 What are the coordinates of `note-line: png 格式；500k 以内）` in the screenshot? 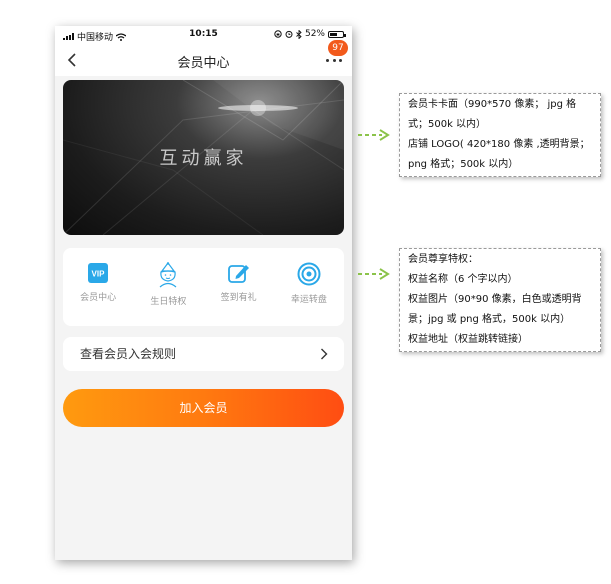 It's located at (463, 164).